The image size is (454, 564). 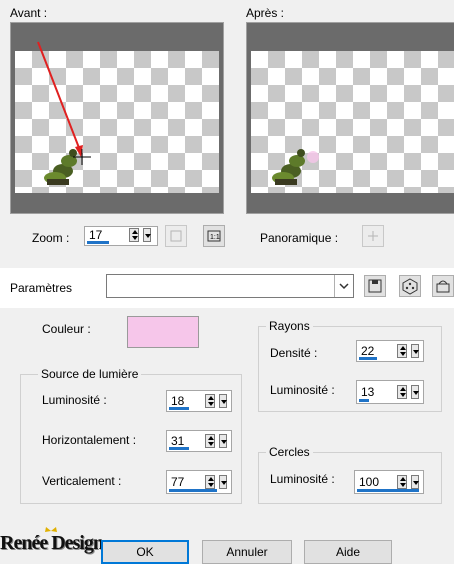 What do you see at coordinates (98, 242) in the screenshot?
I see `zoom-underline` at bounding box center [98, 242].